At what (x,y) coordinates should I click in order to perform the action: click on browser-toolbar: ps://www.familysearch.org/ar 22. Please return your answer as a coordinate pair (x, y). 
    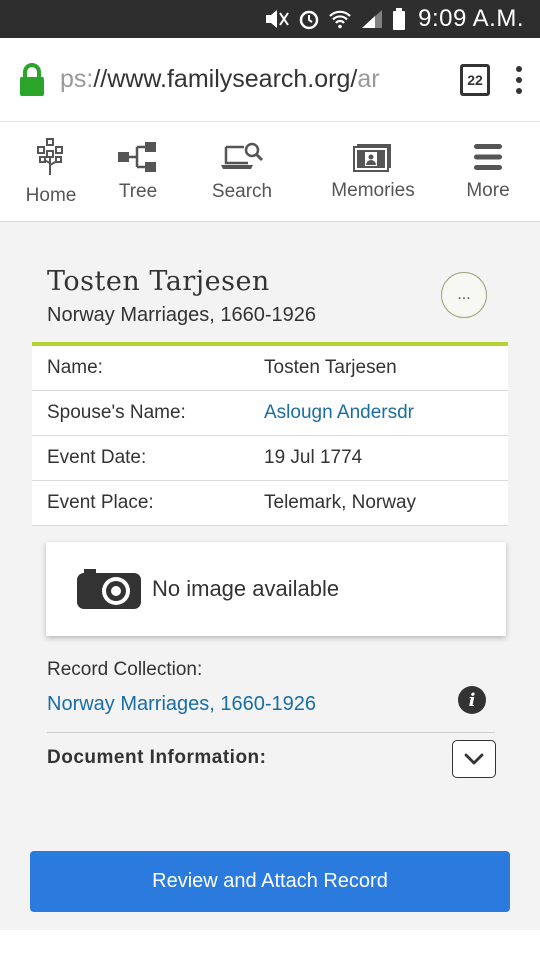
    Looking at the image, I should click on (270, 80).